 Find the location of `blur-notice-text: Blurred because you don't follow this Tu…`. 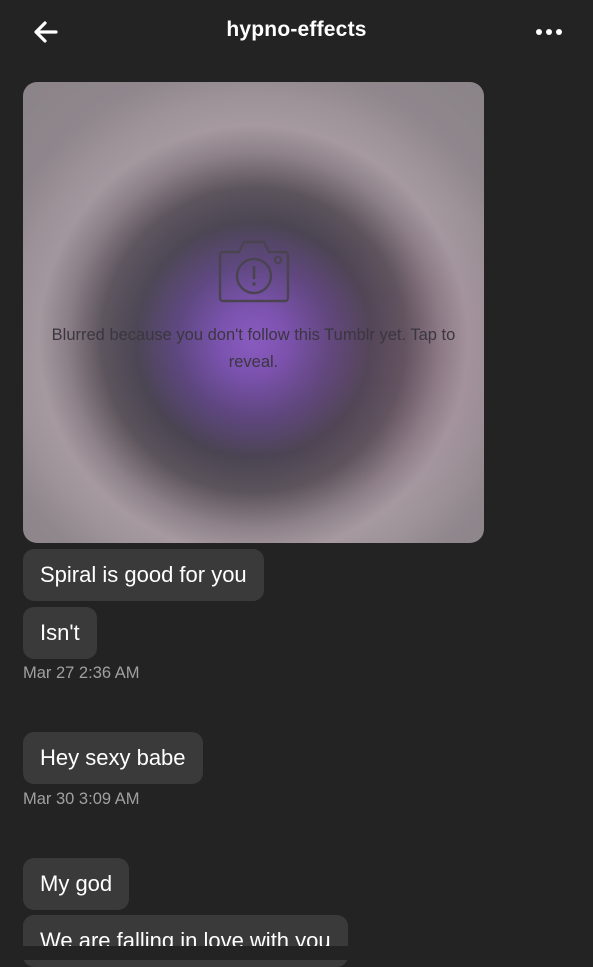

blur-notice-text: Blurred because you don't follow this Tu… is located at coordinates (253, 348).